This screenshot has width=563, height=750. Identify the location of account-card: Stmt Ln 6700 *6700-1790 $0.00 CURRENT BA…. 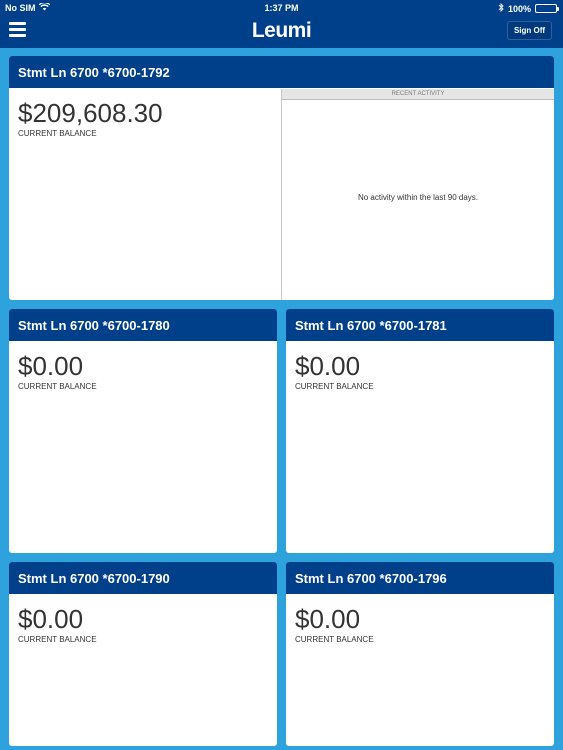
(143, 654).